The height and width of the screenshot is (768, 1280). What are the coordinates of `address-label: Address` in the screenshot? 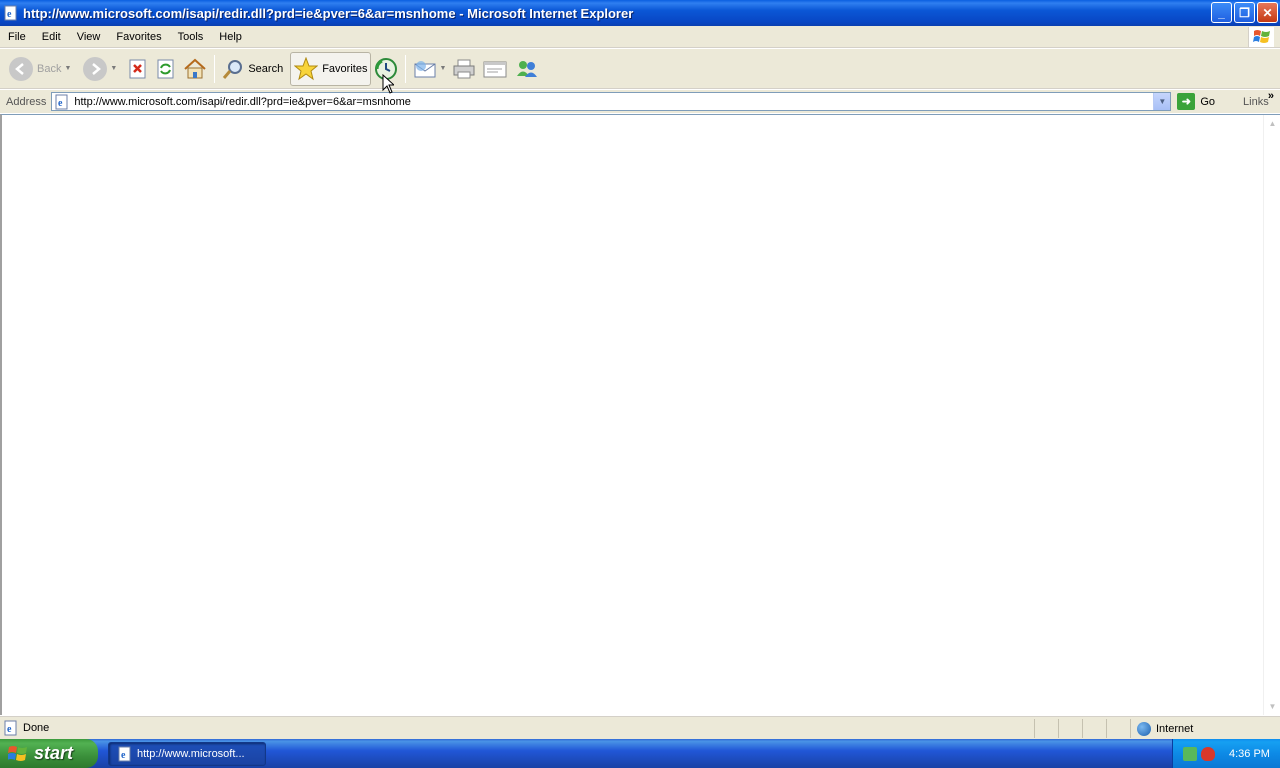 It's located at (26, 101).